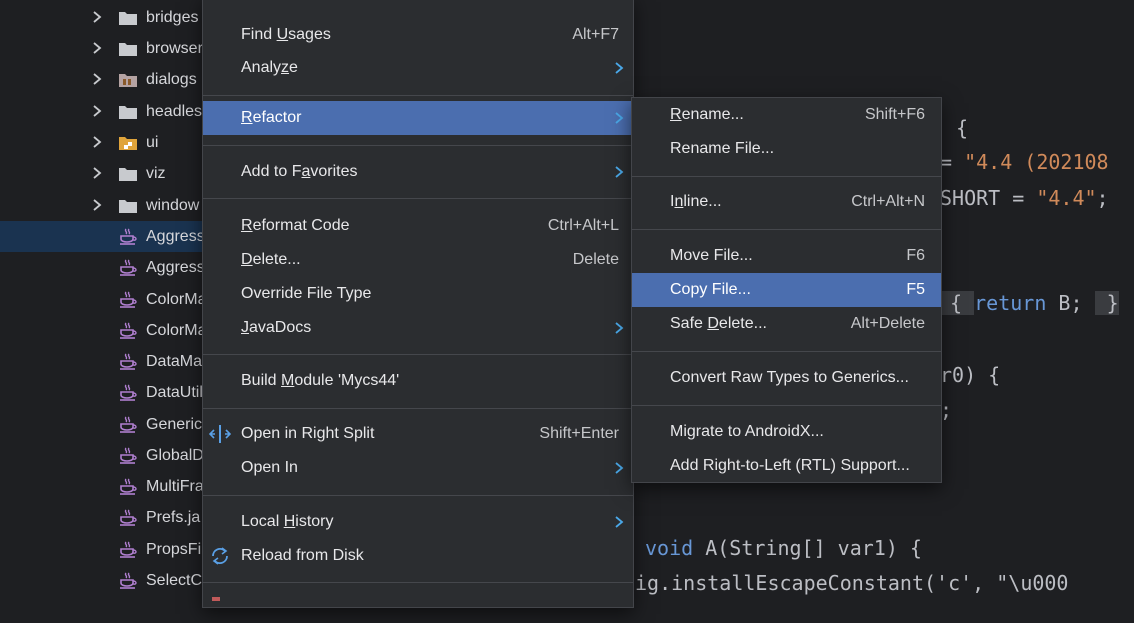 The width and height of the screenshot is (1134, 623). What do you see at coordinates (102, 486) in the screenshot?
I see `tree-item: MultiFra` at bounding box center [102, 486].